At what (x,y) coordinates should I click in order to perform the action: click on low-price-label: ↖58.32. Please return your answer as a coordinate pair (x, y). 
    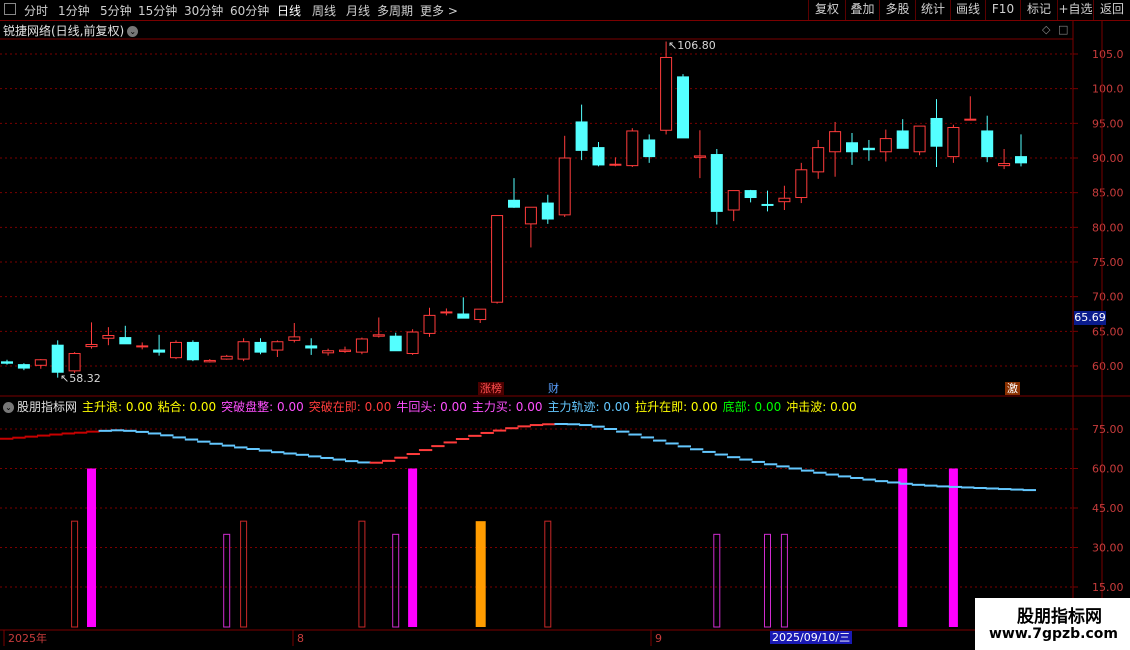
    Looking at the image, I should click on (80, 378).